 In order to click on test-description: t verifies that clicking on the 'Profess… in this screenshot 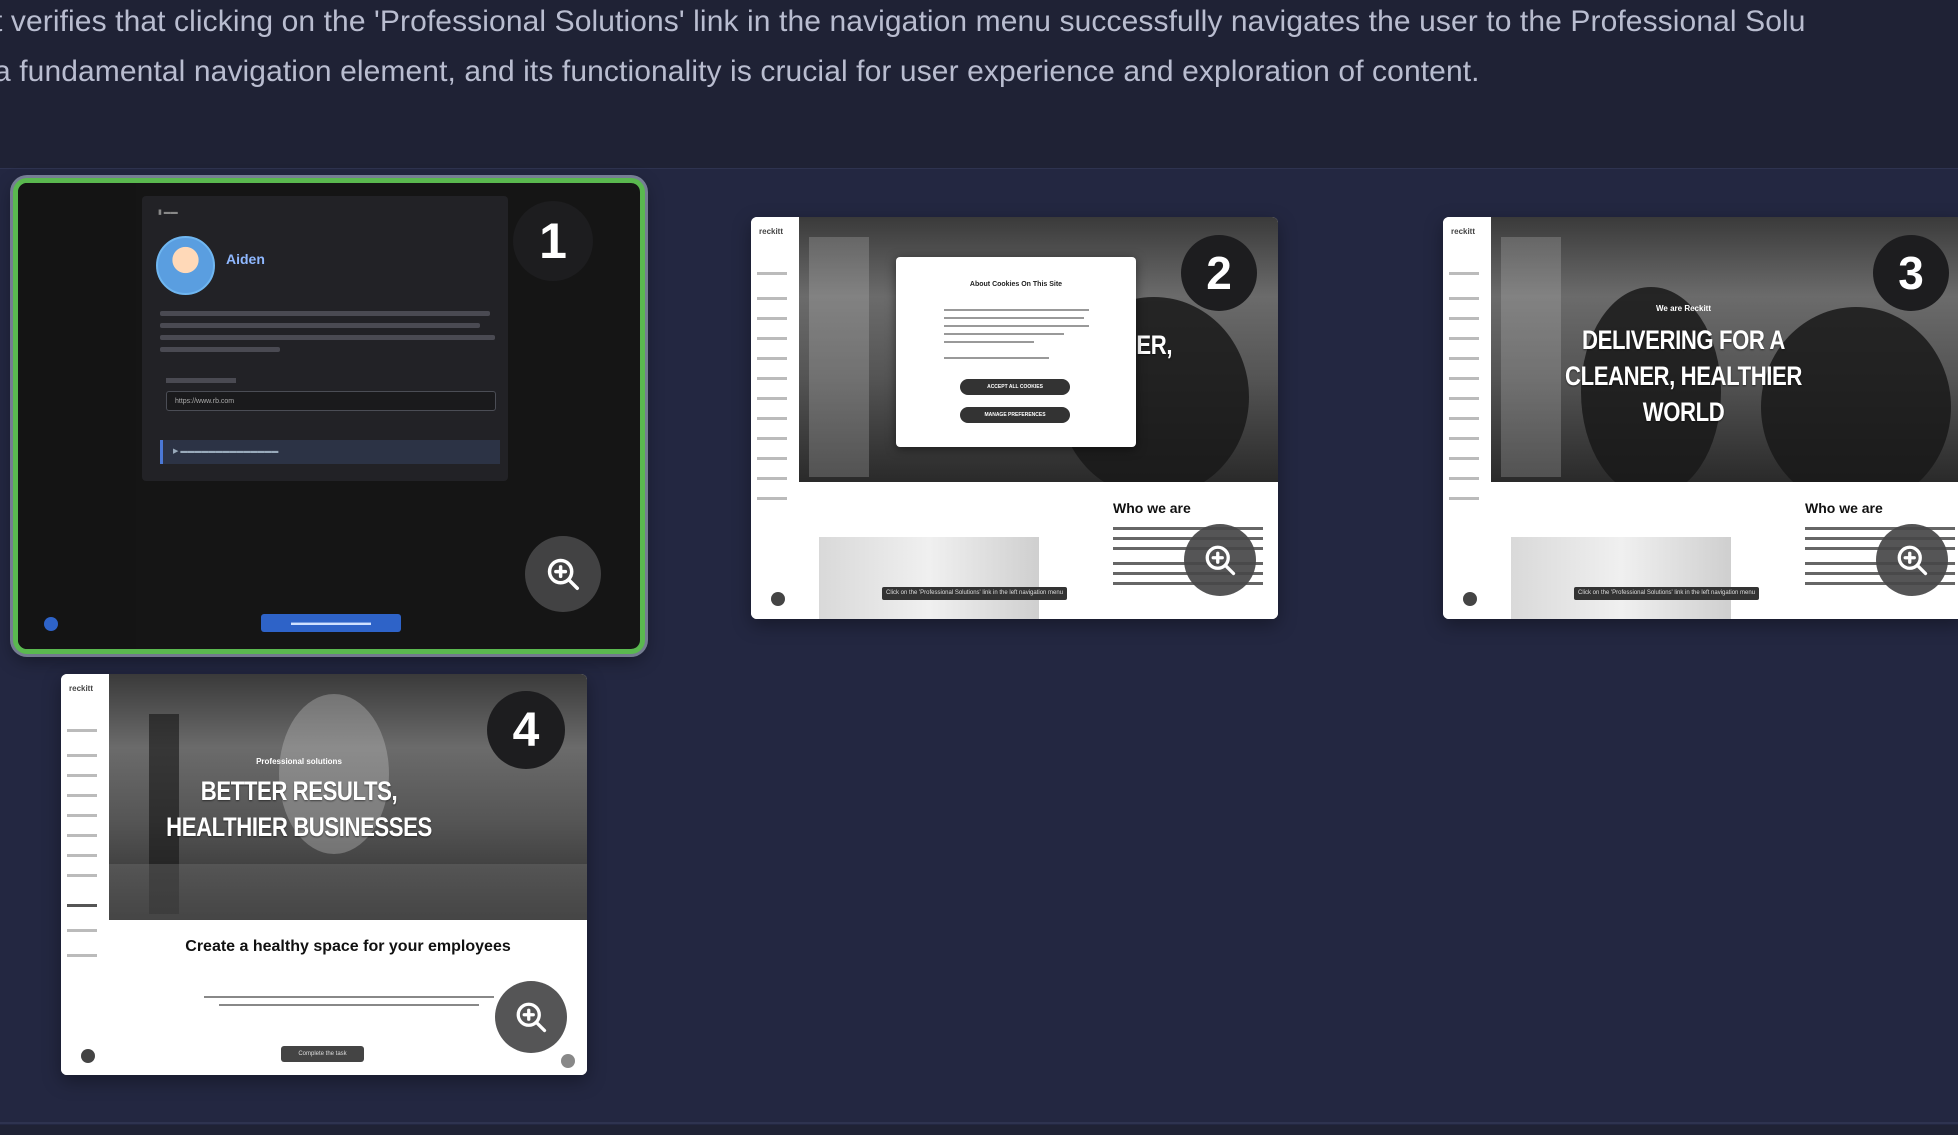, I will do `click(979, 48)`.